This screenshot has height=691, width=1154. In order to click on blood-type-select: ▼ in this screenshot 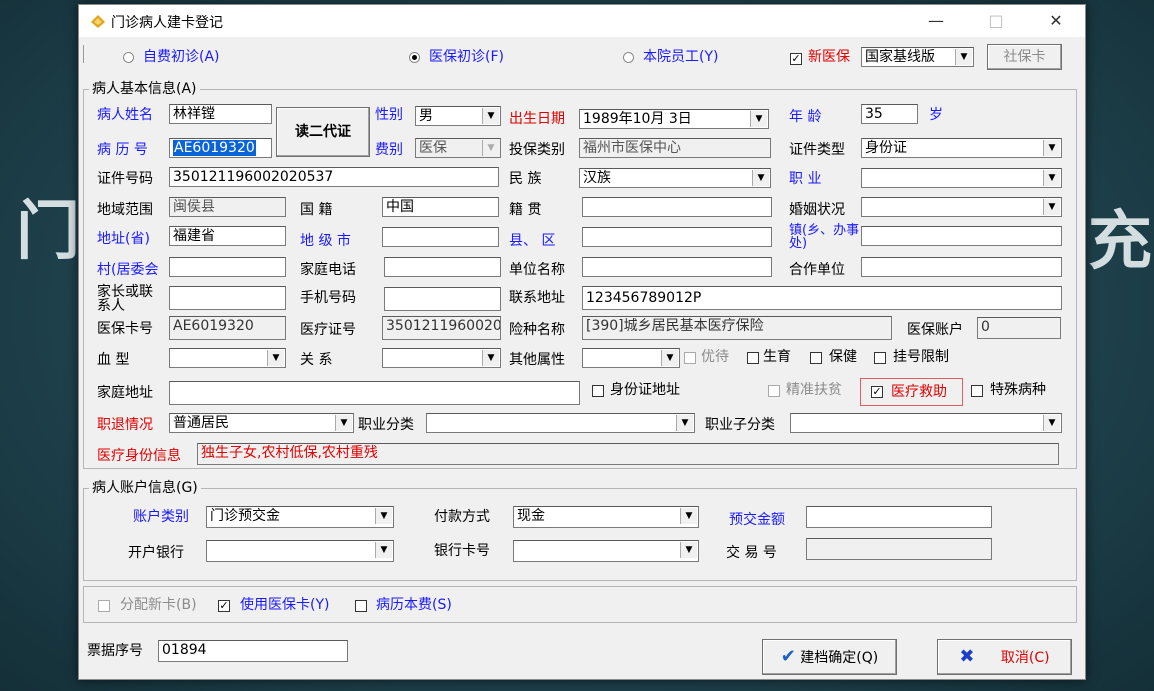, I will do `click(227, 358)`.